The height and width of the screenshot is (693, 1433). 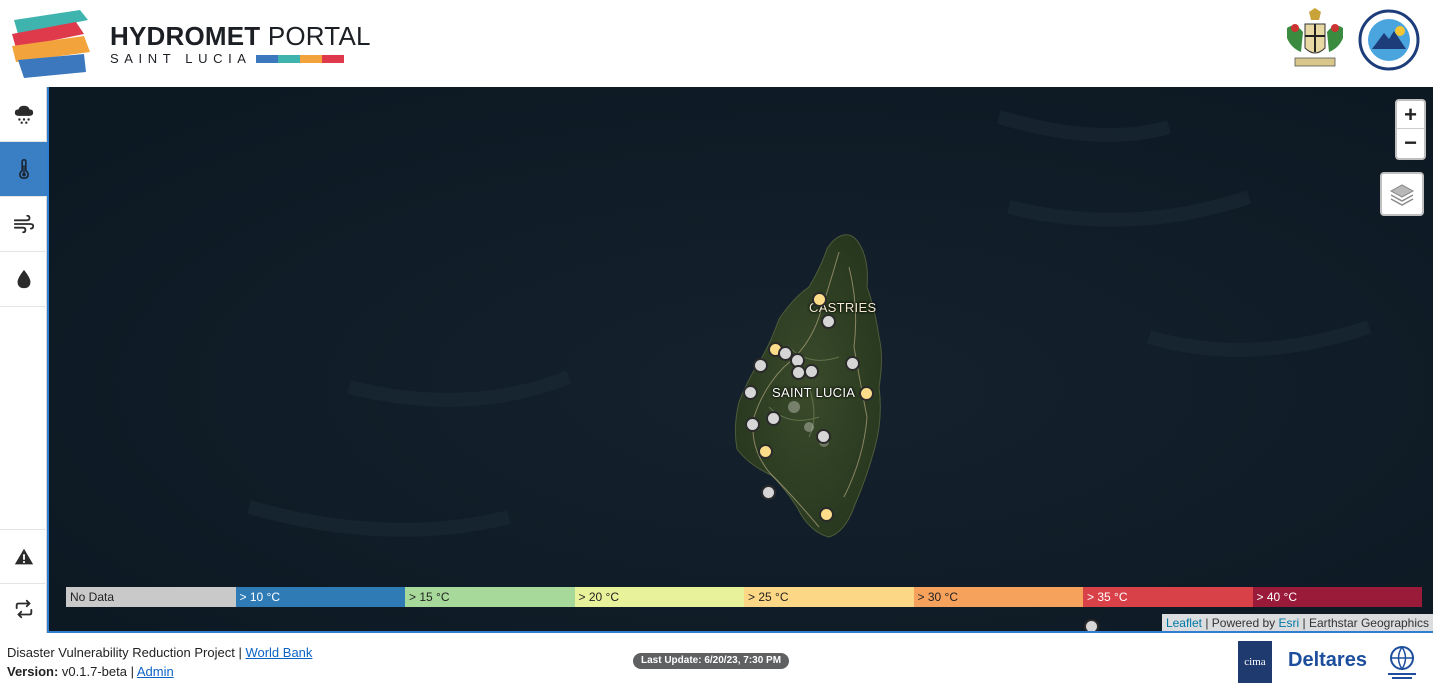 I want to click on legend-item: > 10 °C, so click(x=320, y=597).